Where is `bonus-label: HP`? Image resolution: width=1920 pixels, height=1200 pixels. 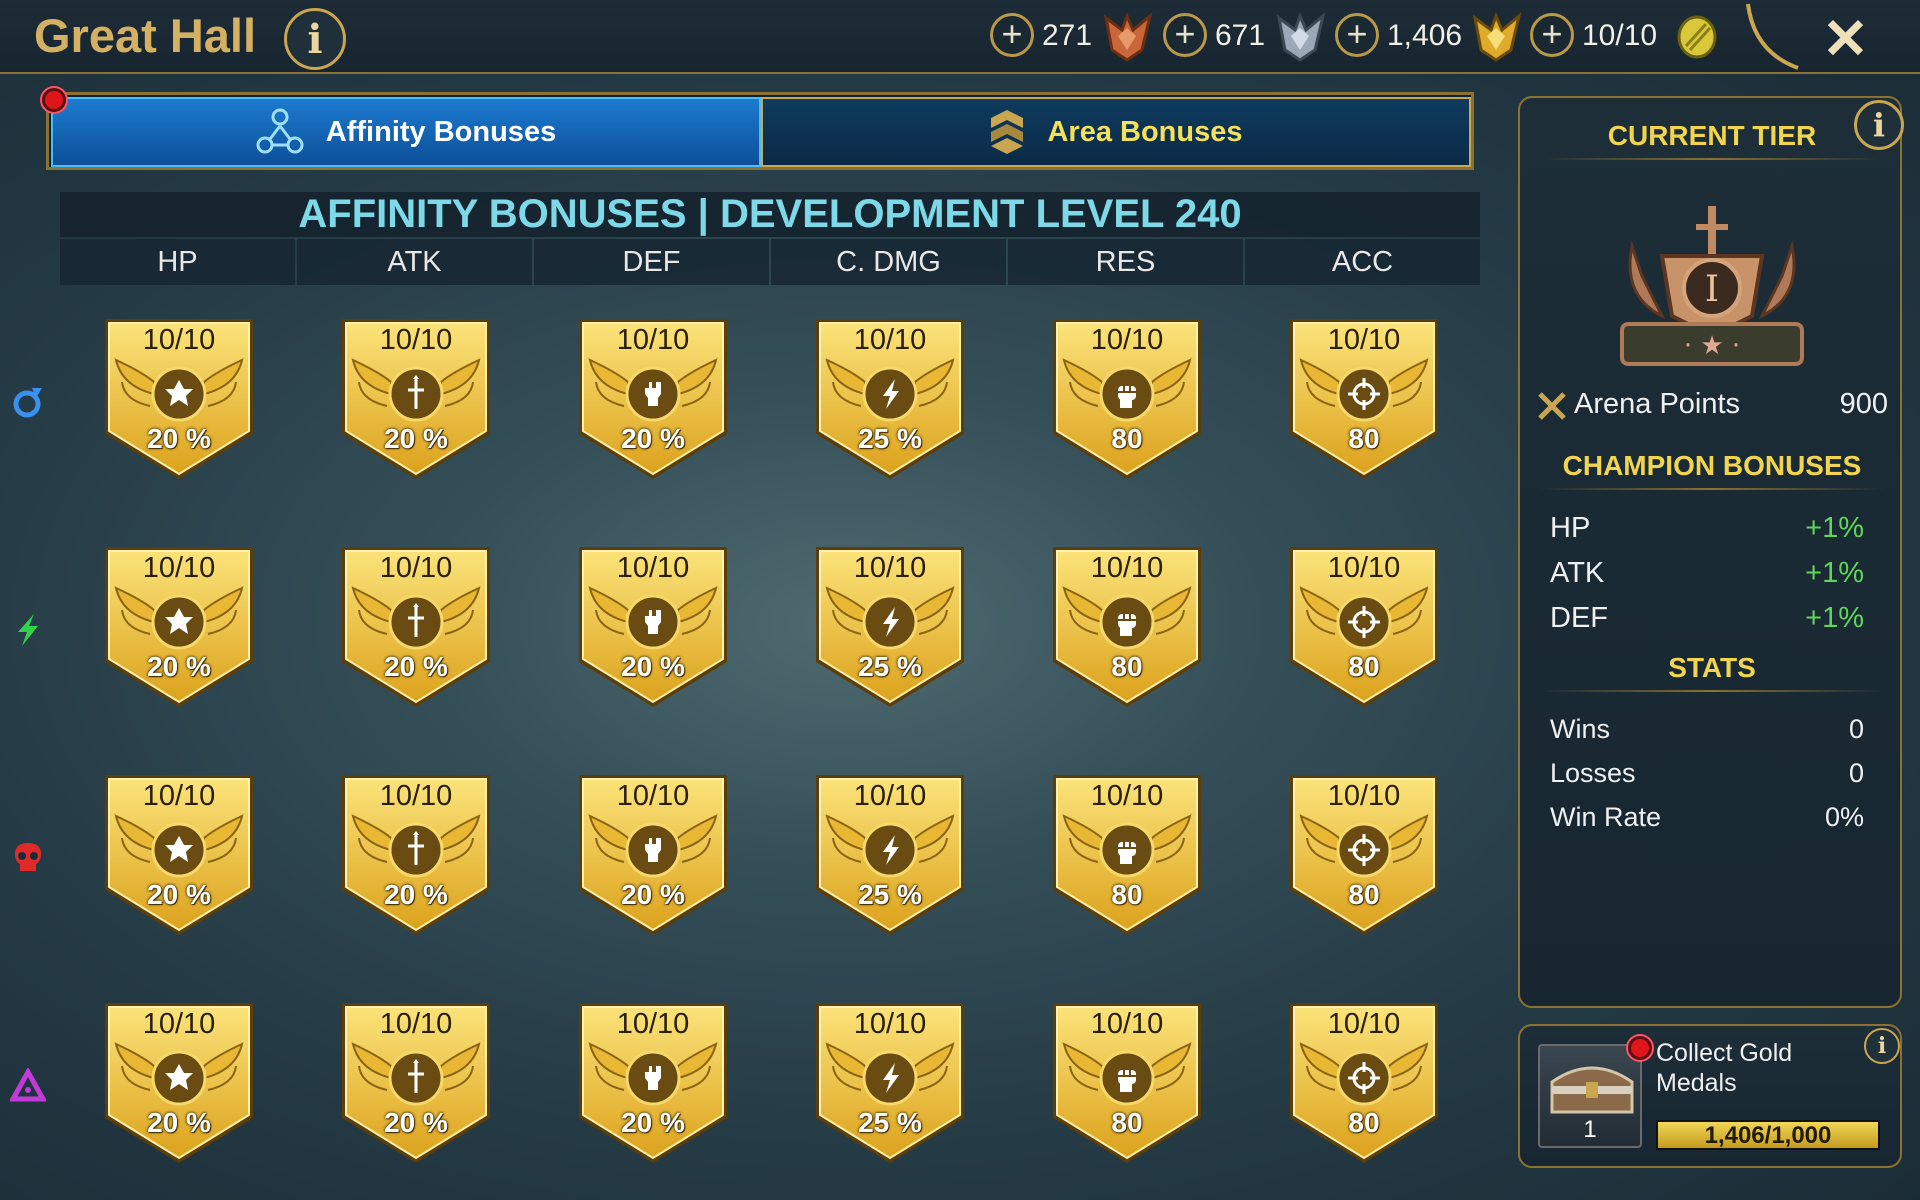 bonus-label: HP is located at coordinates (1570, 528).